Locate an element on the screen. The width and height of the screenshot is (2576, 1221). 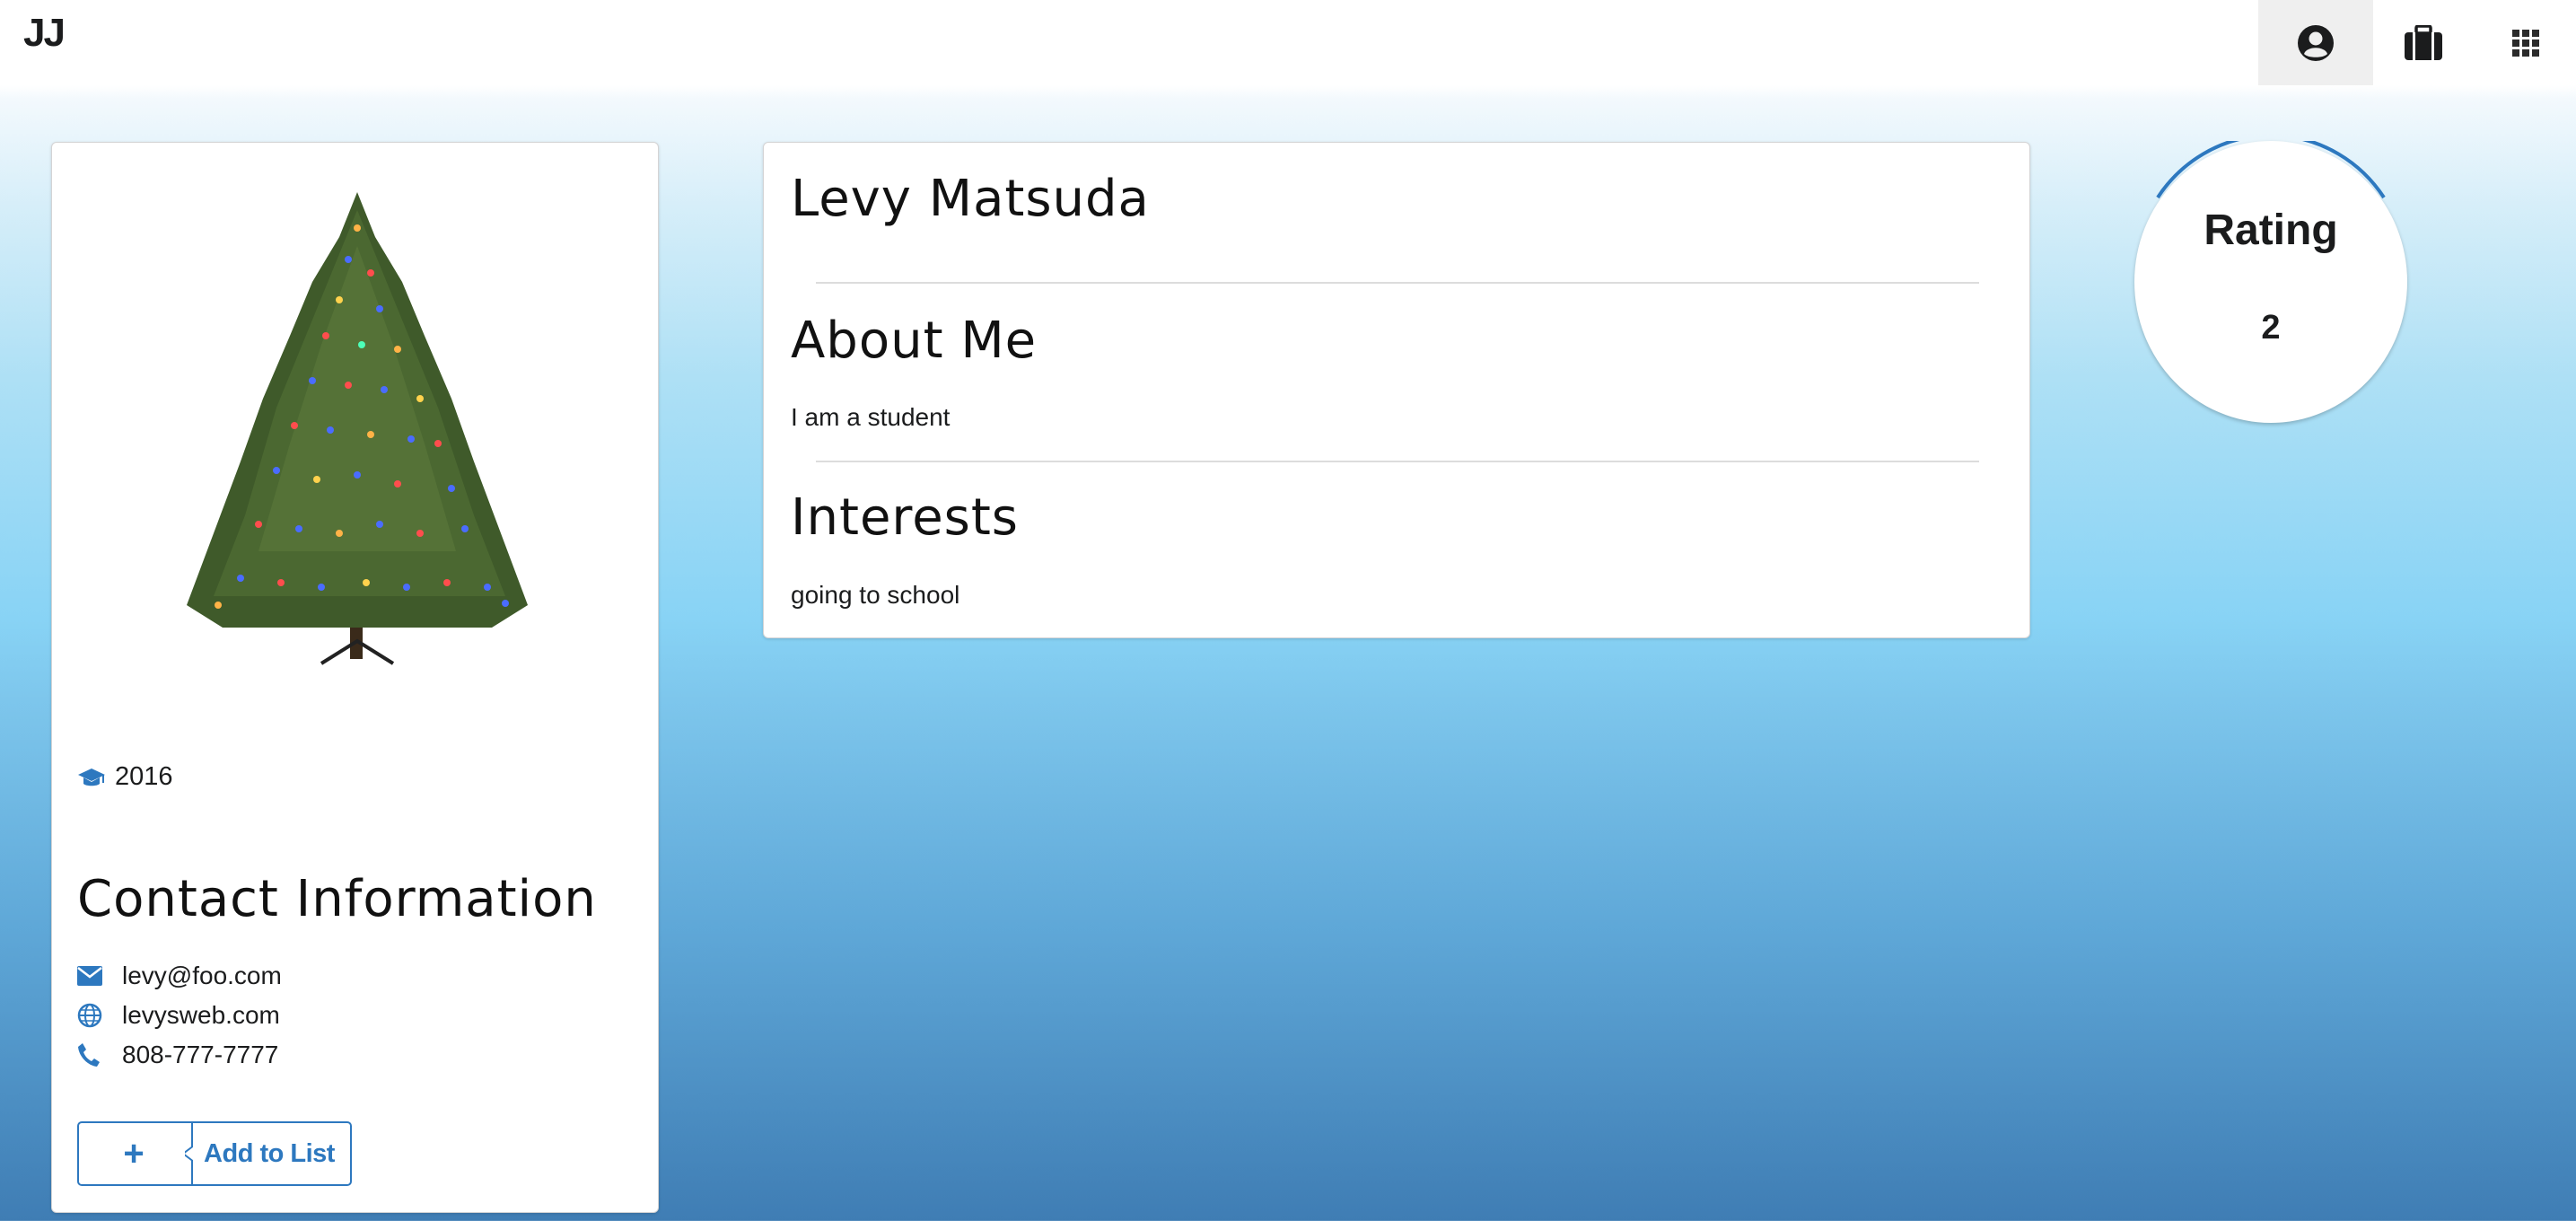
briefcase-icon is located at coordinates (2423, 42).